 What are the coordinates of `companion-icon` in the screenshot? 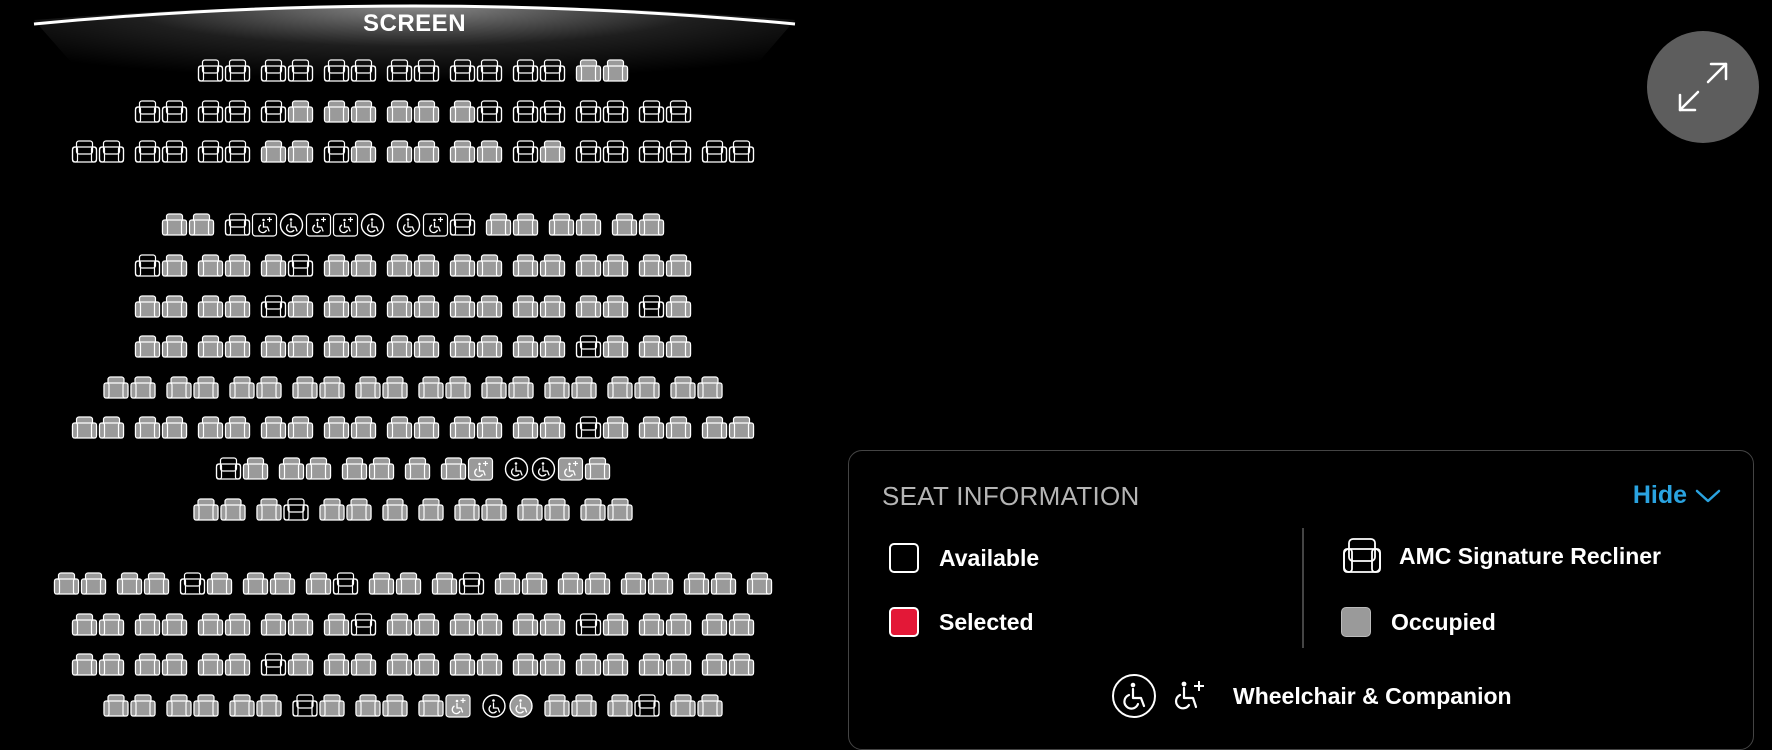 It's located at (1189, 695).